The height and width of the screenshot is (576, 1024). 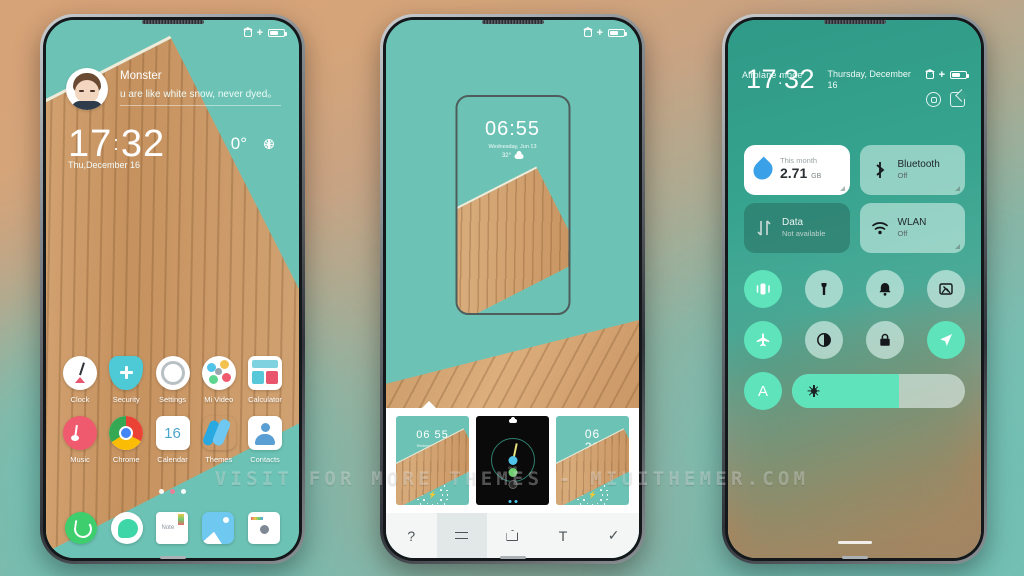 I want to click on text-button: T, so click(x=563, y=535).